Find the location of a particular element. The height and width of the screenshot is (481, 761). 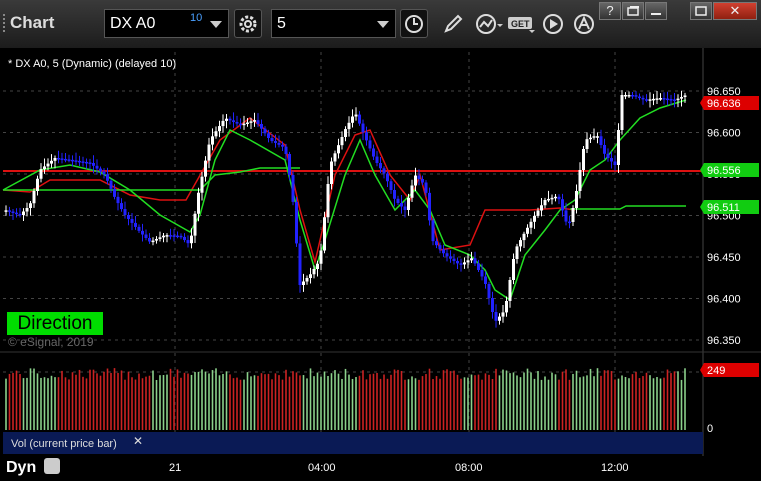

x-tick: 08:00 is located at coordinates (469, 468).